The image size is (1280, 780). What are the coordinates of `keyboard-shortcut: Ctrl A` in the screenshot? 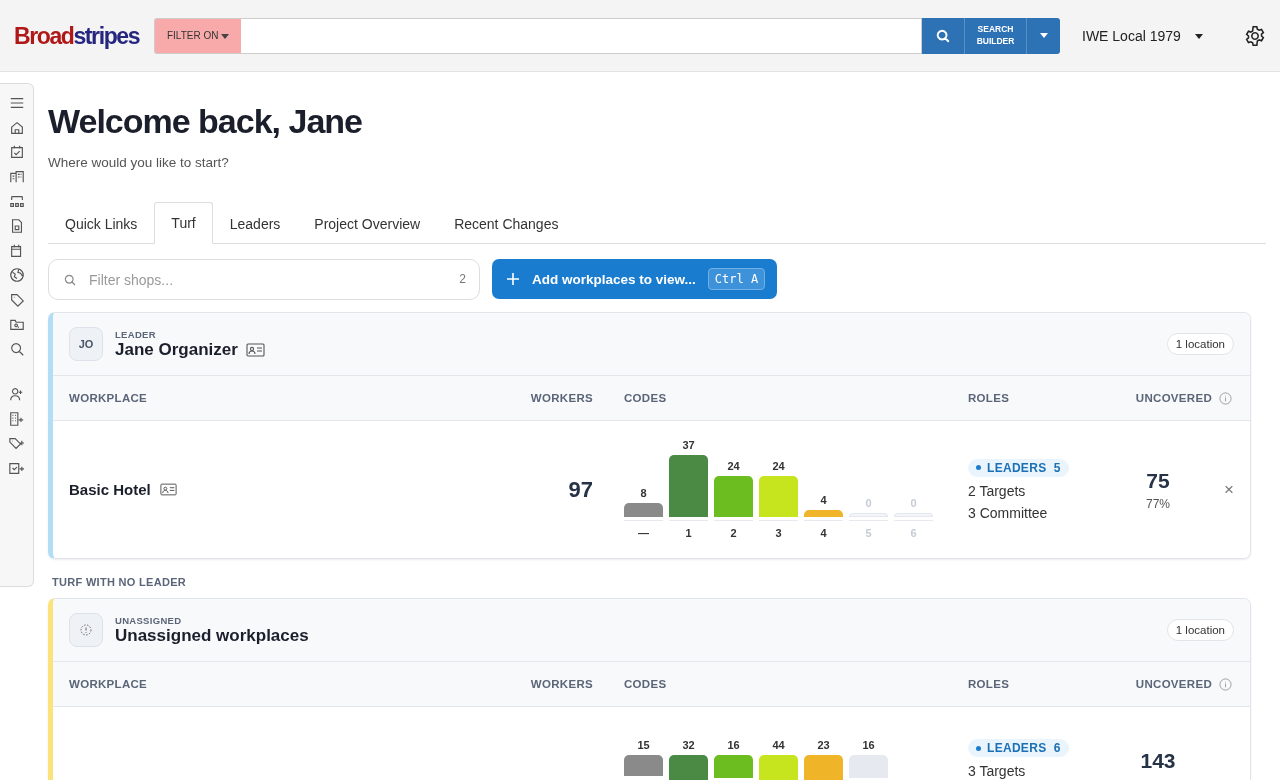 It's located at (736, 279).